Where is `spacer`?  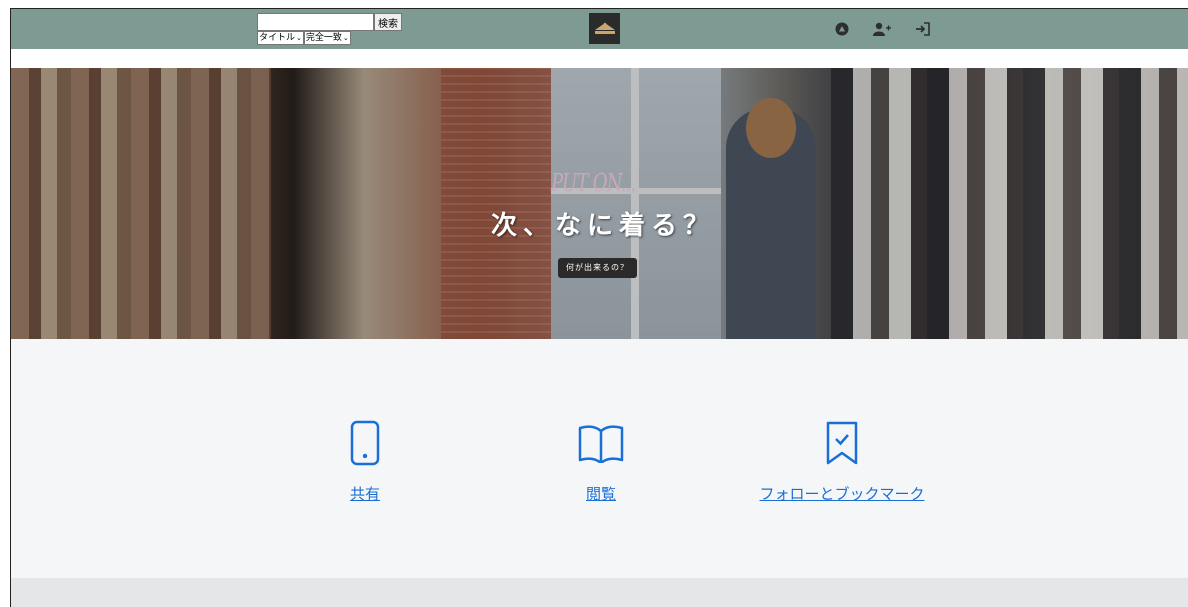
spacer is located at coordinates (599, 58).